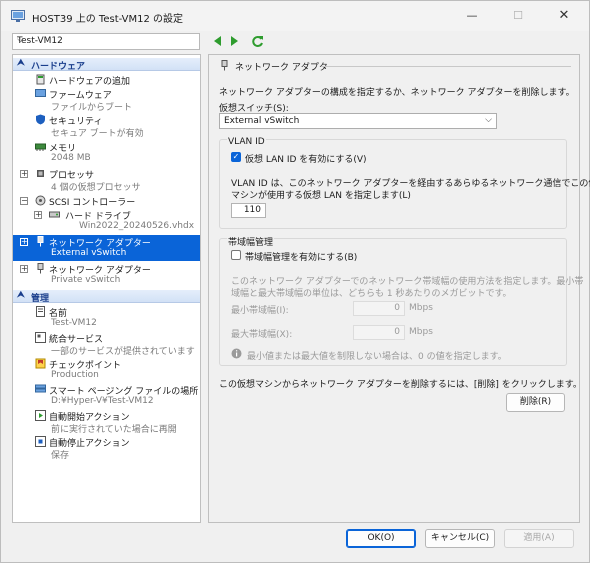  What do you see at coordinates (106, 370) in the screenshot?
I see `tree-item-checkpoint: チェックポイント Production` at bounding box center [106, 370].